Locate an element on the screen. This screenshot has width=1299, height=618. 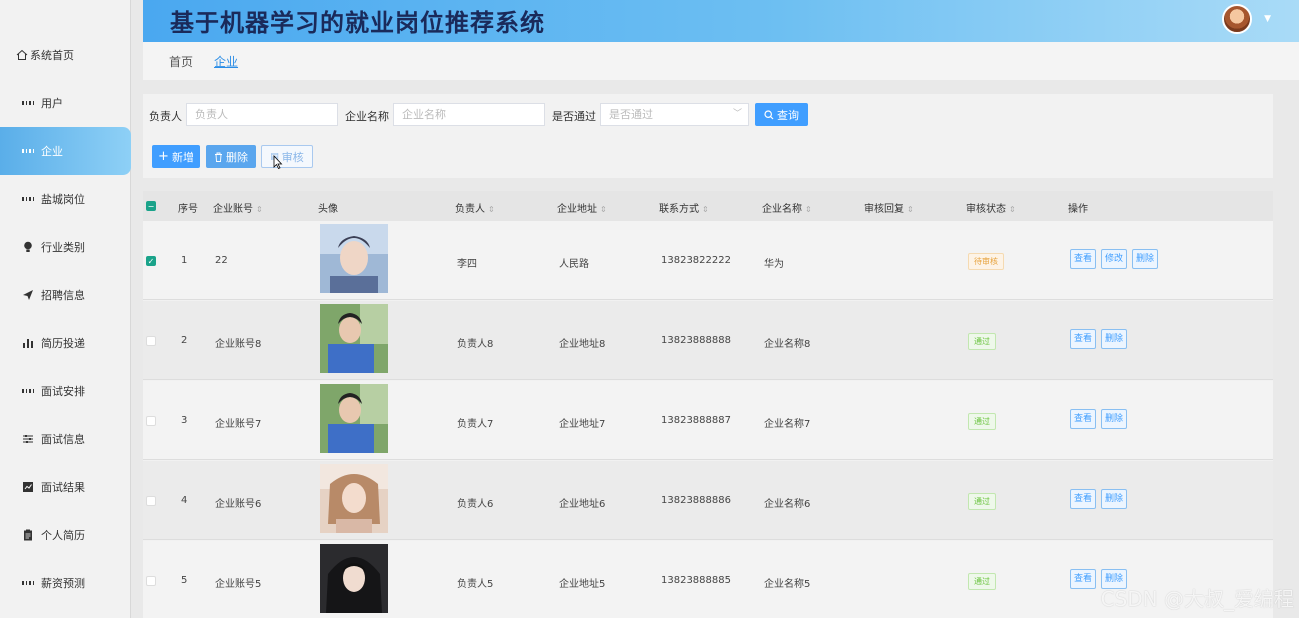
row-checkbox: ✓ is located at coordinates (151, 261).